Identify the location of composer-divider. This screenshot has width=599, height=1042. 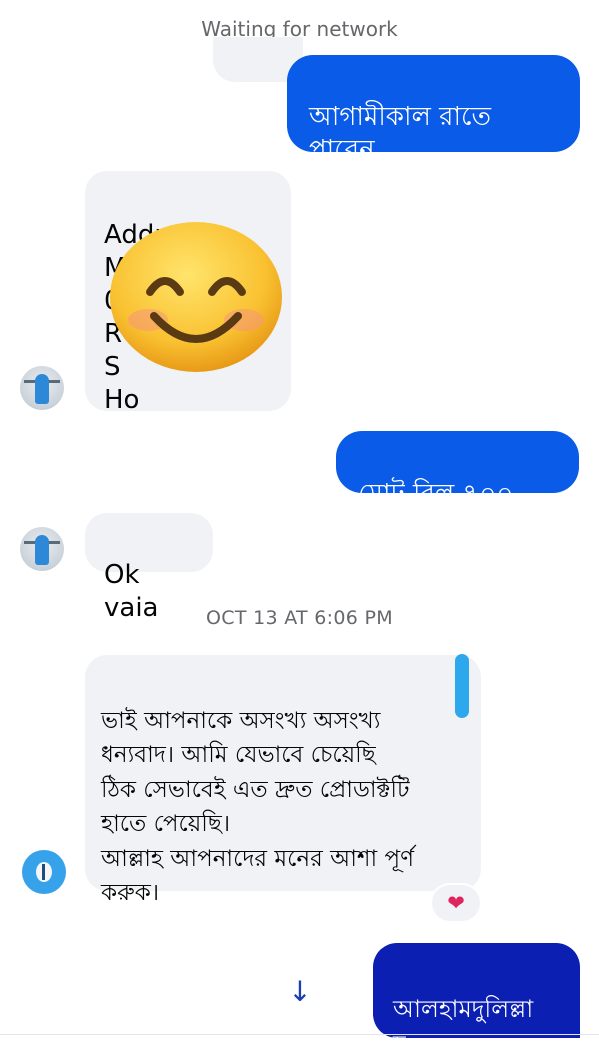
(299, 1034).